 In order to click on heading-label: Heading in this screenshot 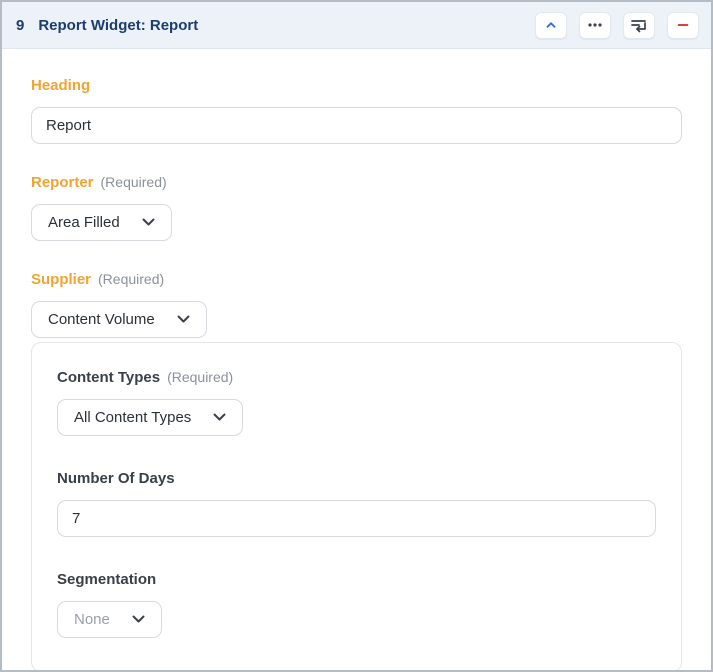, I will do `click(61, 85)`.